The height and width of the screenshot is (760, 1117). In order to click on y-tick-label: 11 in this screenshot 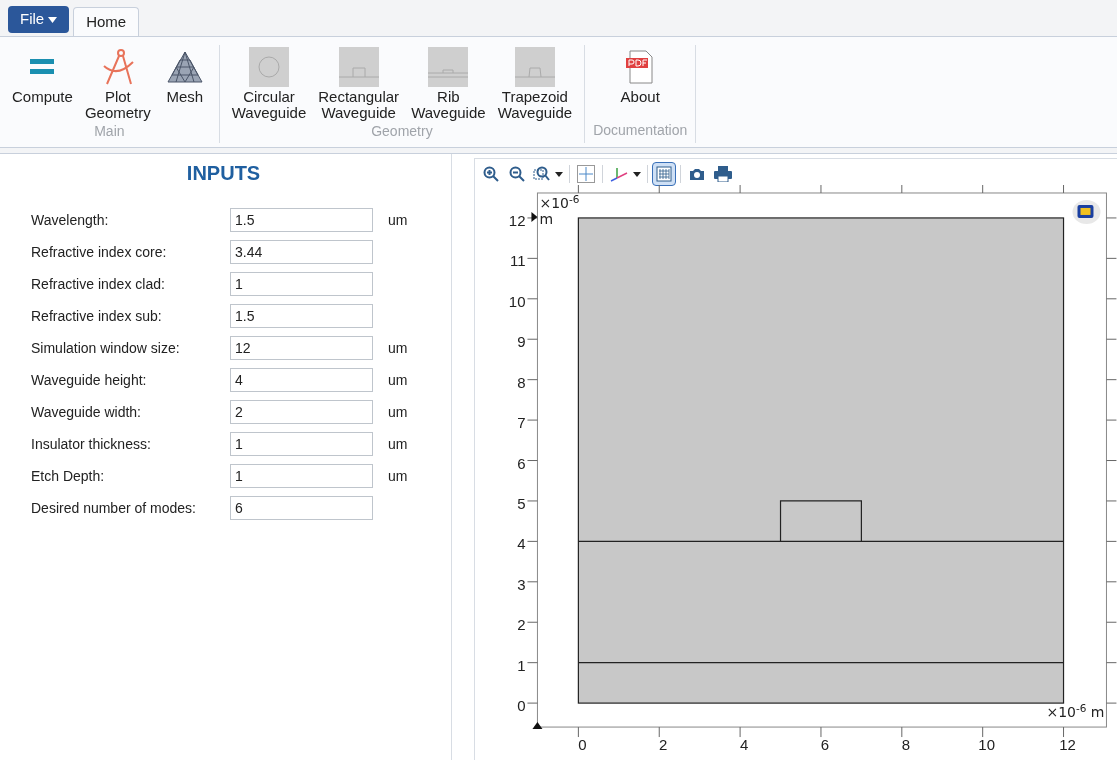, I will do `click(517, 261)`.